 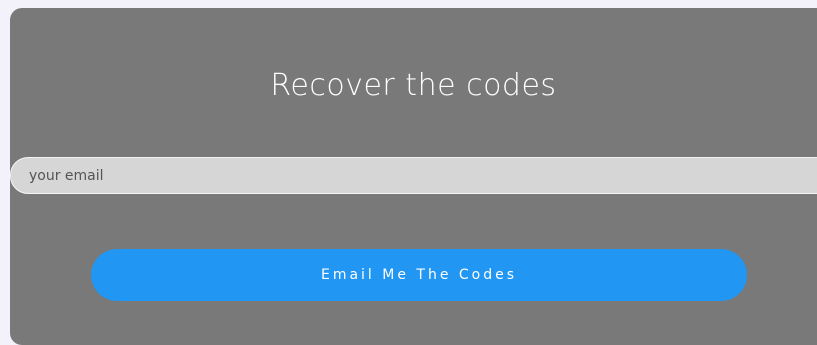 I want to click on form-title: Recover the codes, so click(x=413, y=85).